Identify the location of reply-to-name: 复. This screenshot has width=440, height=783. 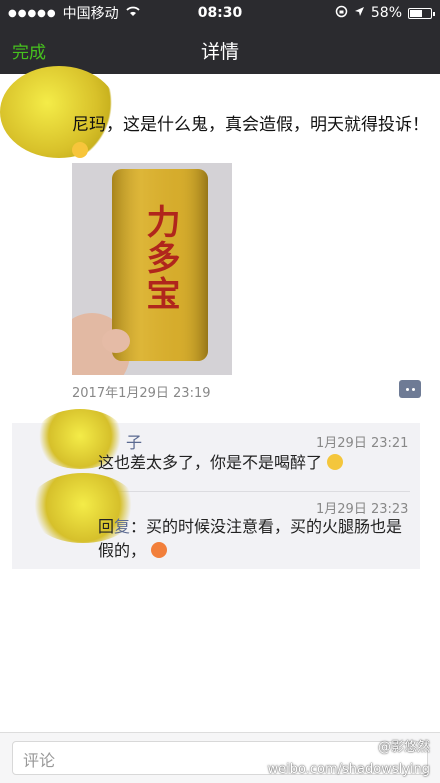
(122, 526).